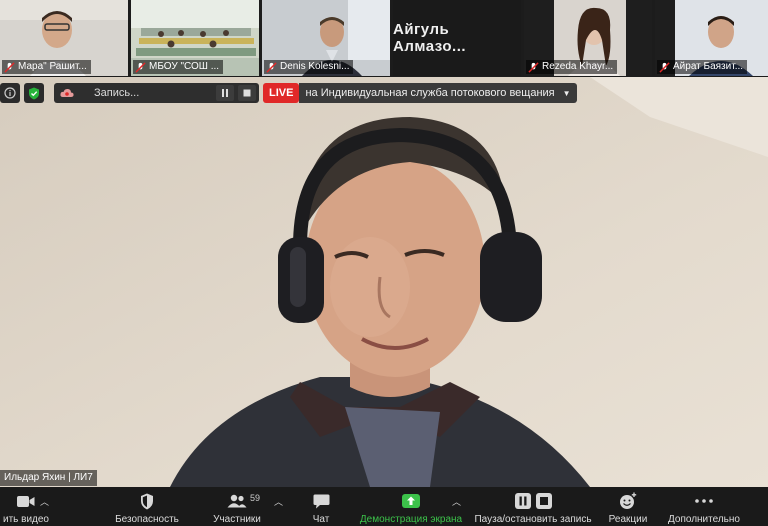 The image size is (768, 526). Describe the element at coordinates (704, 501) in the screenshot. I see `more-dots-icon` at that location.